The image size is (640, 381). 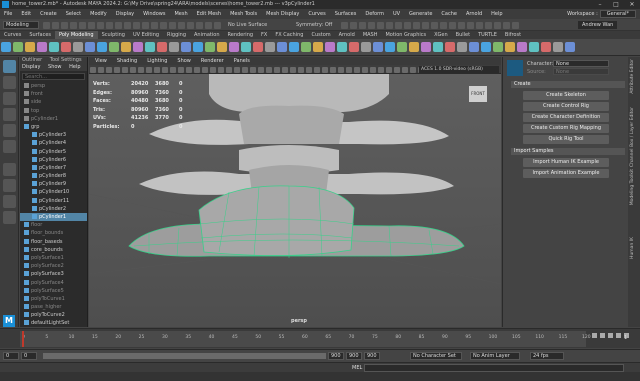 I want to click on viewport-menu-renderer: Renderer, so click(x=212, y=61).